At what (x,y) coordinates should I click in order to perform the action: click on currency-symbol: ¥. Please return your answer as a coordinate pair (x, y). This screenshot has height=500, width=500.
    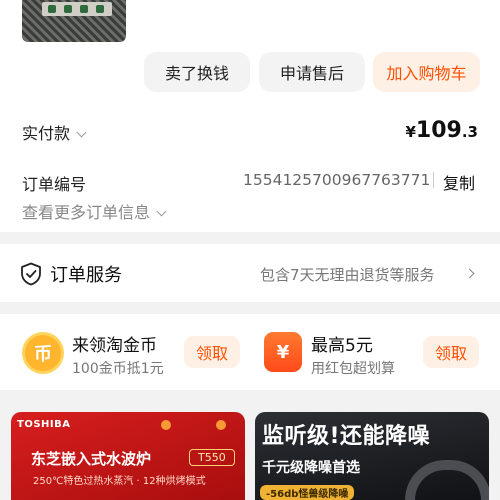
    Looking at the image, I should click on (410, 132).